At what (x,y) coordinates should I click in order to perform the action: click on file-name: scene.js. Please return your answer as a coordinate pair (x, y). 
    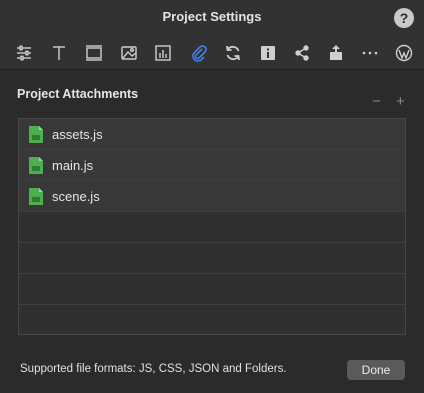
    Looking at the image, I should click on (76, 196).